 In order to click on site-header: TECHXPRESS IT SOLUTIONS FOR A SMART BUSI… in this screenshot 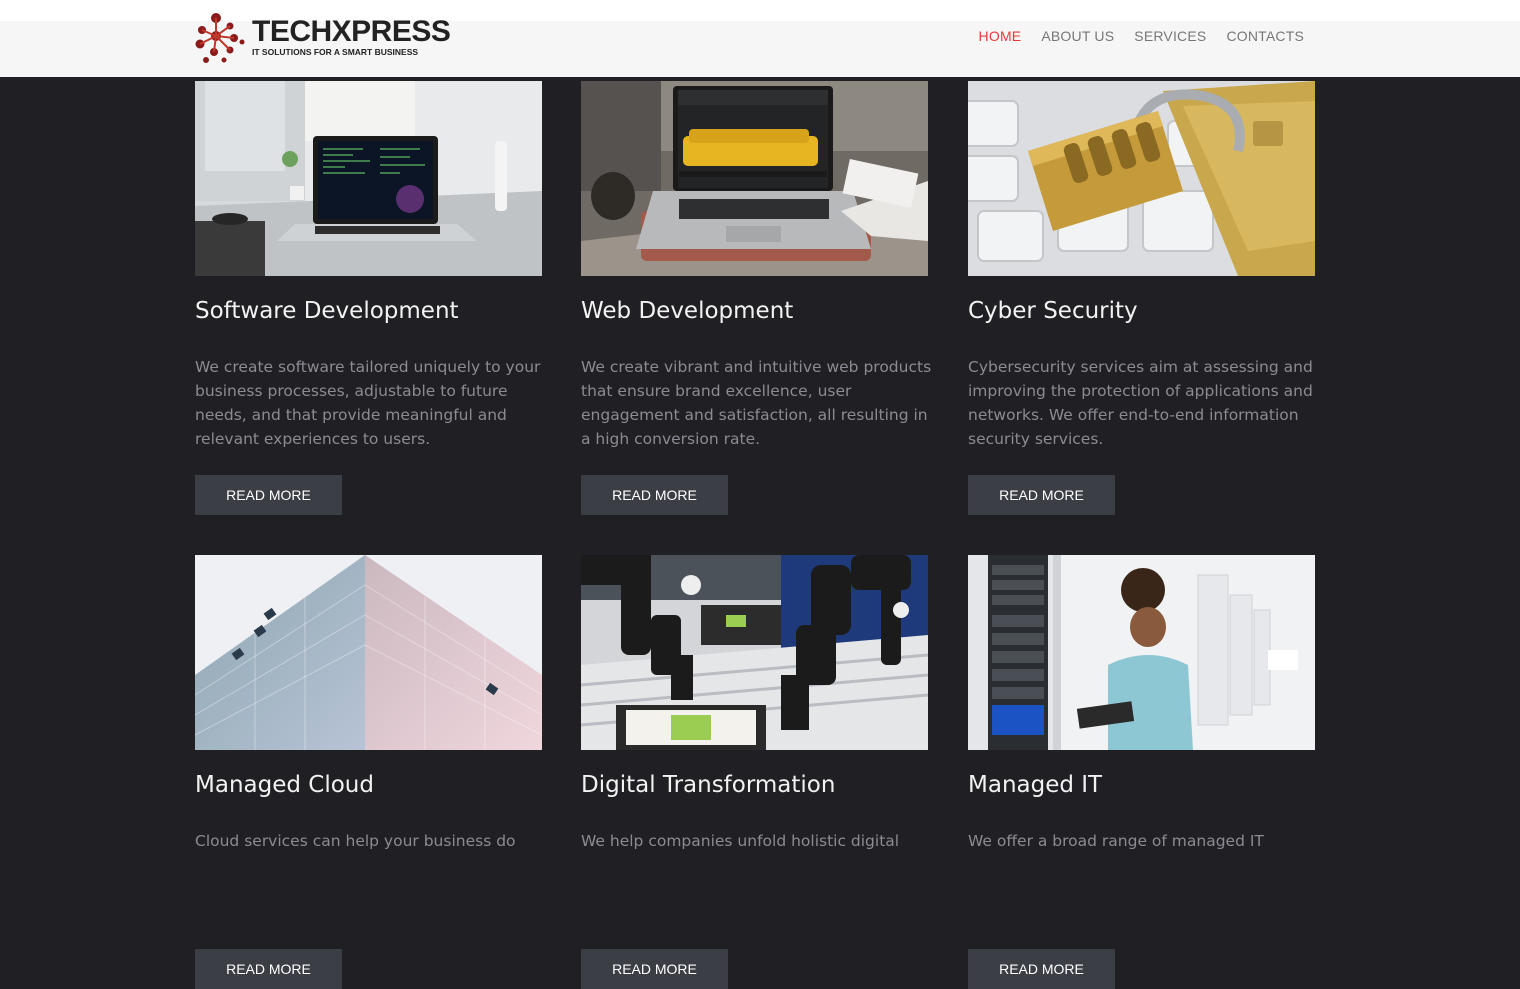, I will do `click(760, 38)`.